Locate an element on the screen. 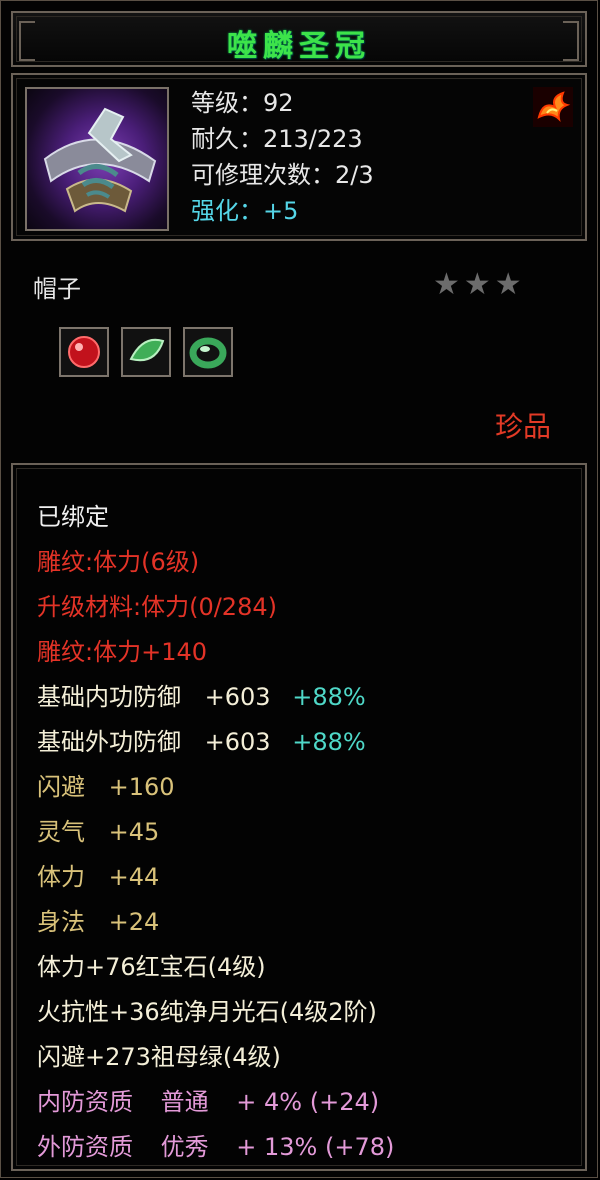  stamina-line: 体力 +44 is located at coordinates (215, 877).